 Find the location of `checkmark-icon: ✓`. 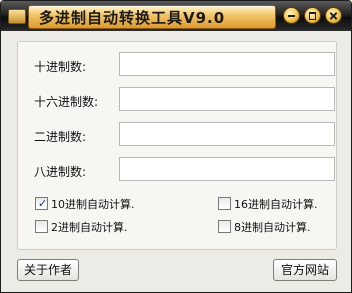

checkmark-icon: ✓ is located at coordinates (43, 203).